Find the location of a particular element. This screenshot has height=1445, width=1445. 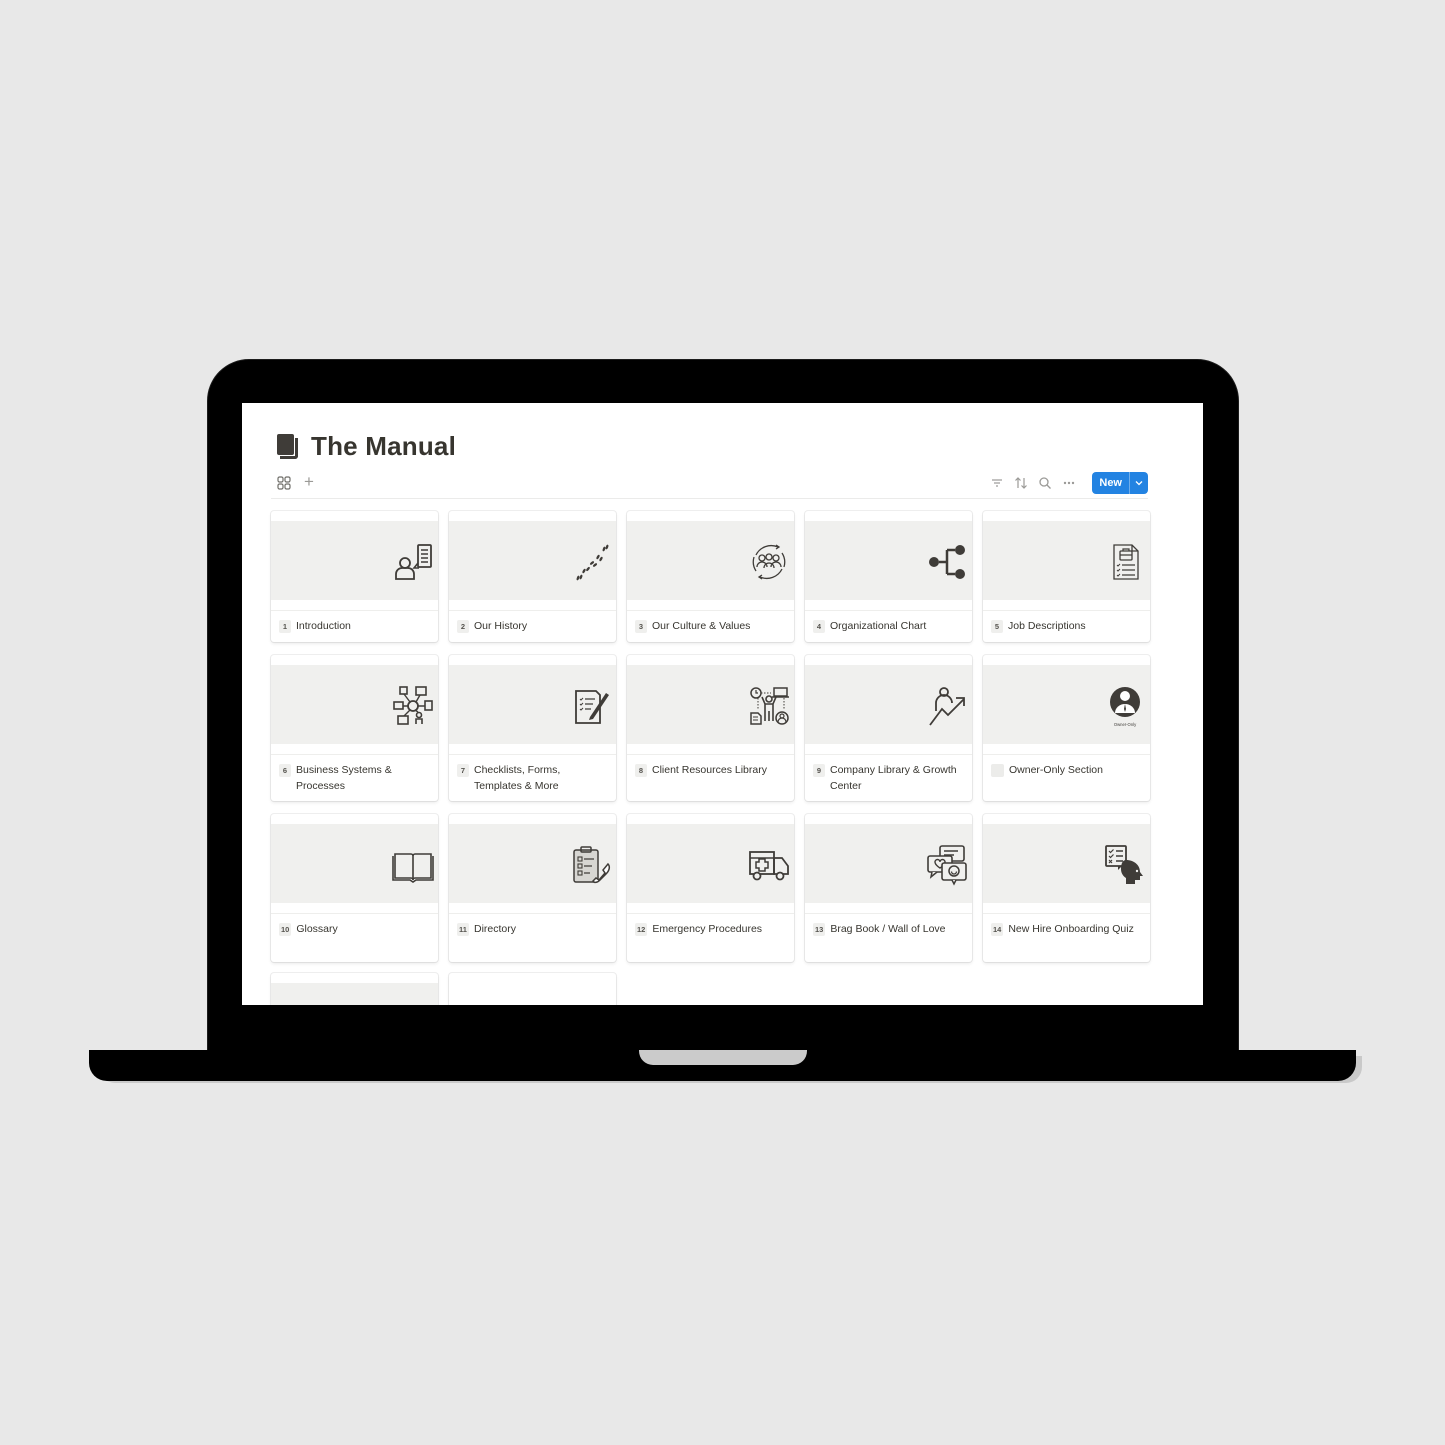

number-badge: 2 is located at coordinates (463, 626).